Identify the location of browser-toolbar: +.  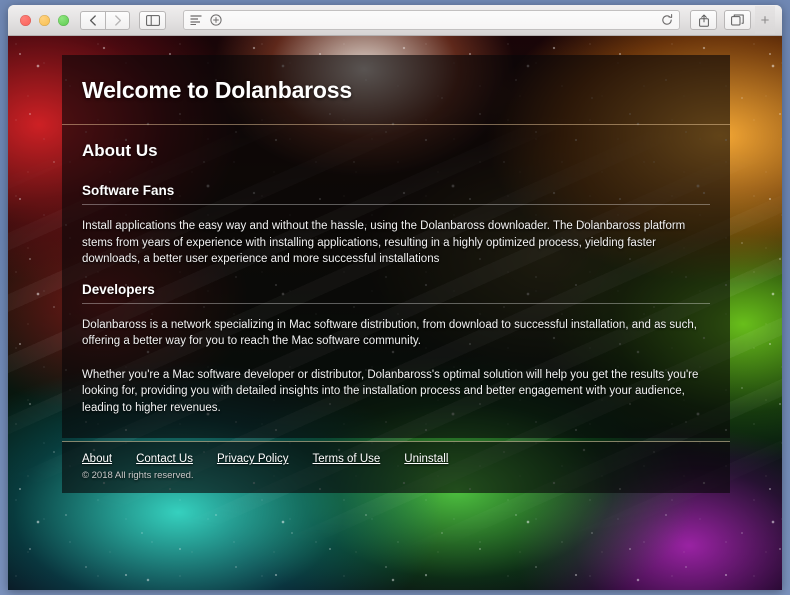
(395, 20).